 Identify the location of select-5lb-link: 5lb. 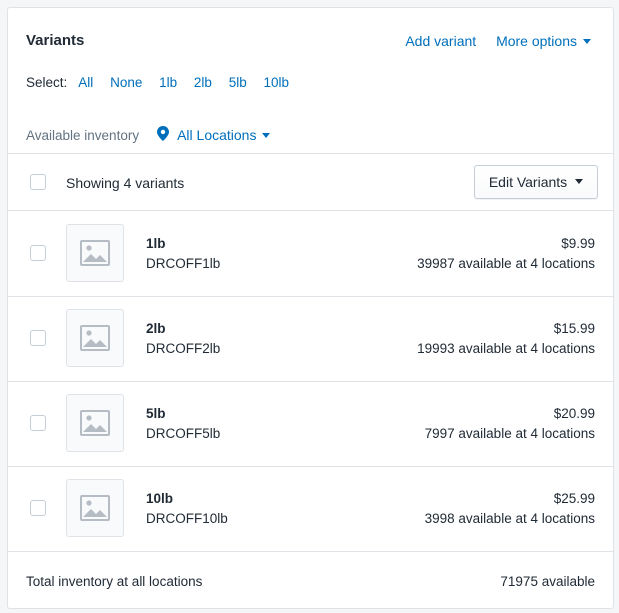
(238, 82).